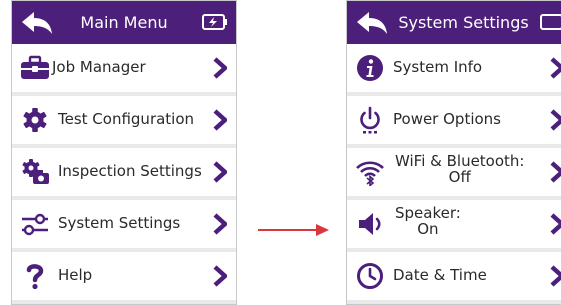  What do you see at coordinates (35, 120) in the screenshot?
I see `gear-icon` at bounding box center [35, 120].